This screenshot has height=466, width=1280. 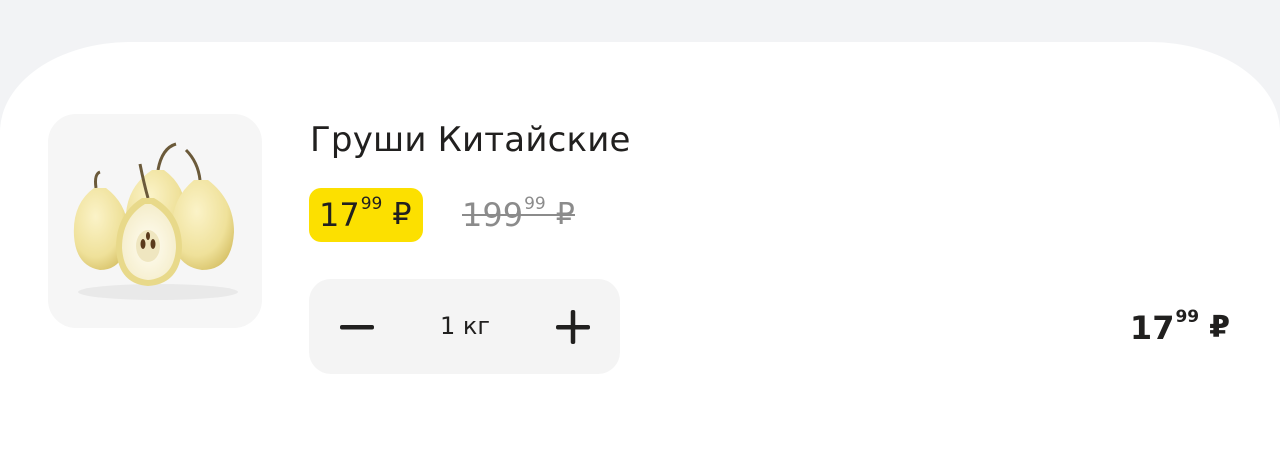 What do you see at coordinates (339, 215) in the screenshot?
I see `price-main: 17` at bounding box center [339, 215].